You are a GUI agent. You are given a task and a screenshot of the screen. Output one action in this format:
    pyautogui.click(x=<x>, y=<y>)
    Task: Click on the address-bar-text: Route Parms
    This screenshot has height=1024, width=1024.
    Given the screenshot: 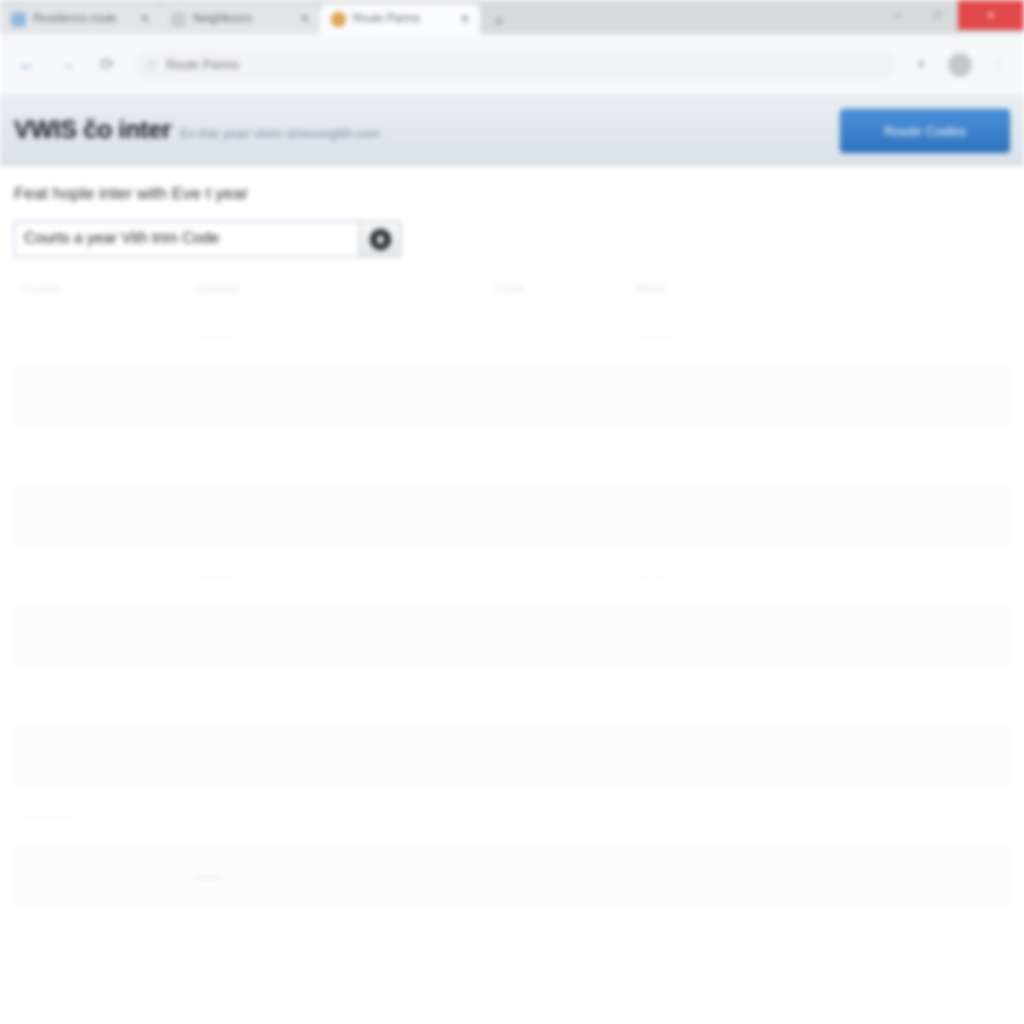 What is the action you would take?
    pyautogui.click(x=202, y=64)
    